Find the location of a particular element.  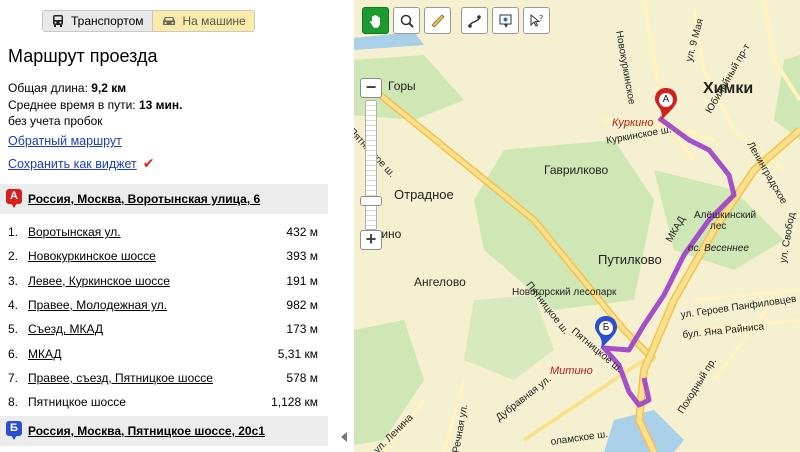

map-marker-edit-icon is located at coordinates (505, 21).